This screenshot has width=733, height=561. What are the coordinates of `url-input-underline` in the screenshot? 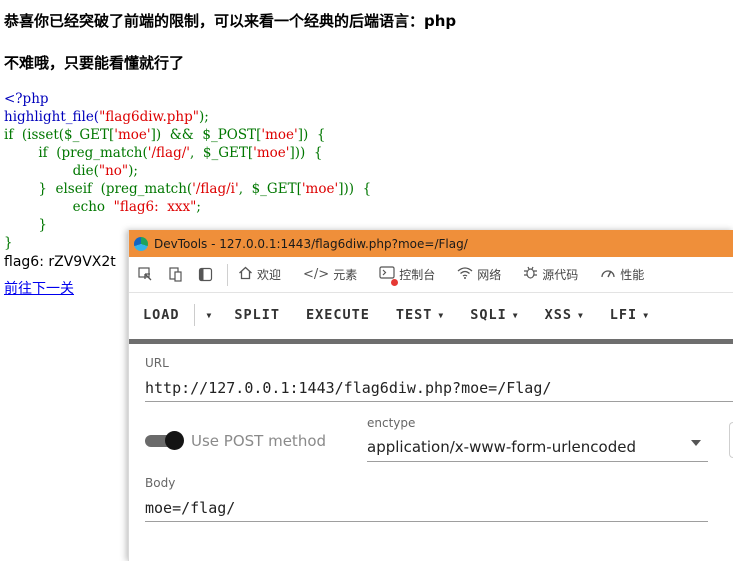 It's located at (439, 401).